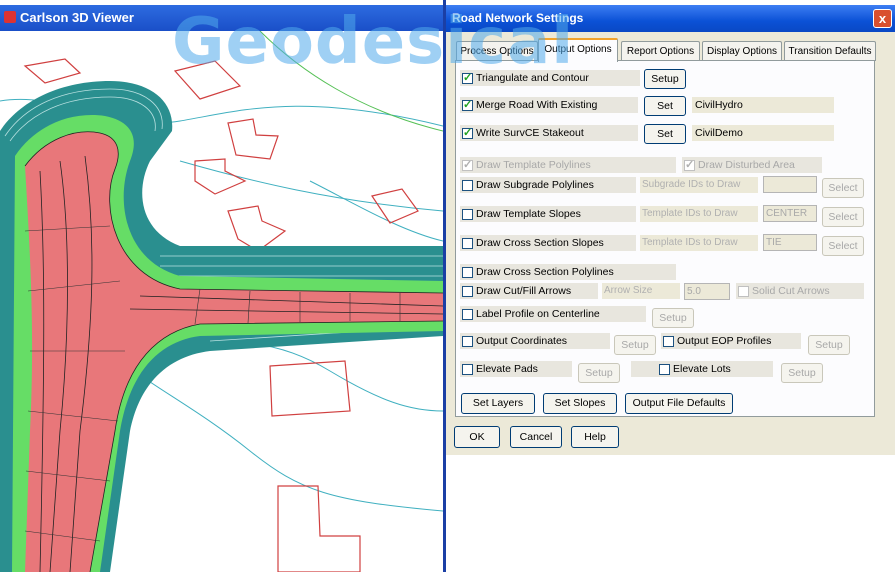 This screenshot has width=895, height=572. I want to click on tab-report-options: Report Options, so click(660, 51).